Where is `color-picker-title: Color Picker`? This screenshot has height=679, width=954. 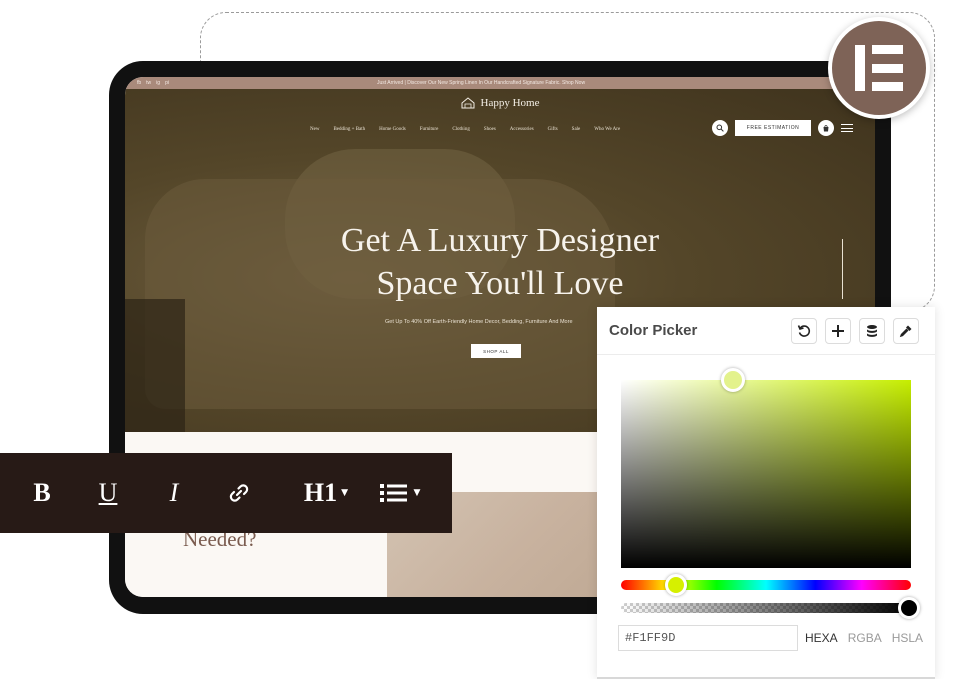 color-picker-title: Color Picker is located at coordinates (653, 330).